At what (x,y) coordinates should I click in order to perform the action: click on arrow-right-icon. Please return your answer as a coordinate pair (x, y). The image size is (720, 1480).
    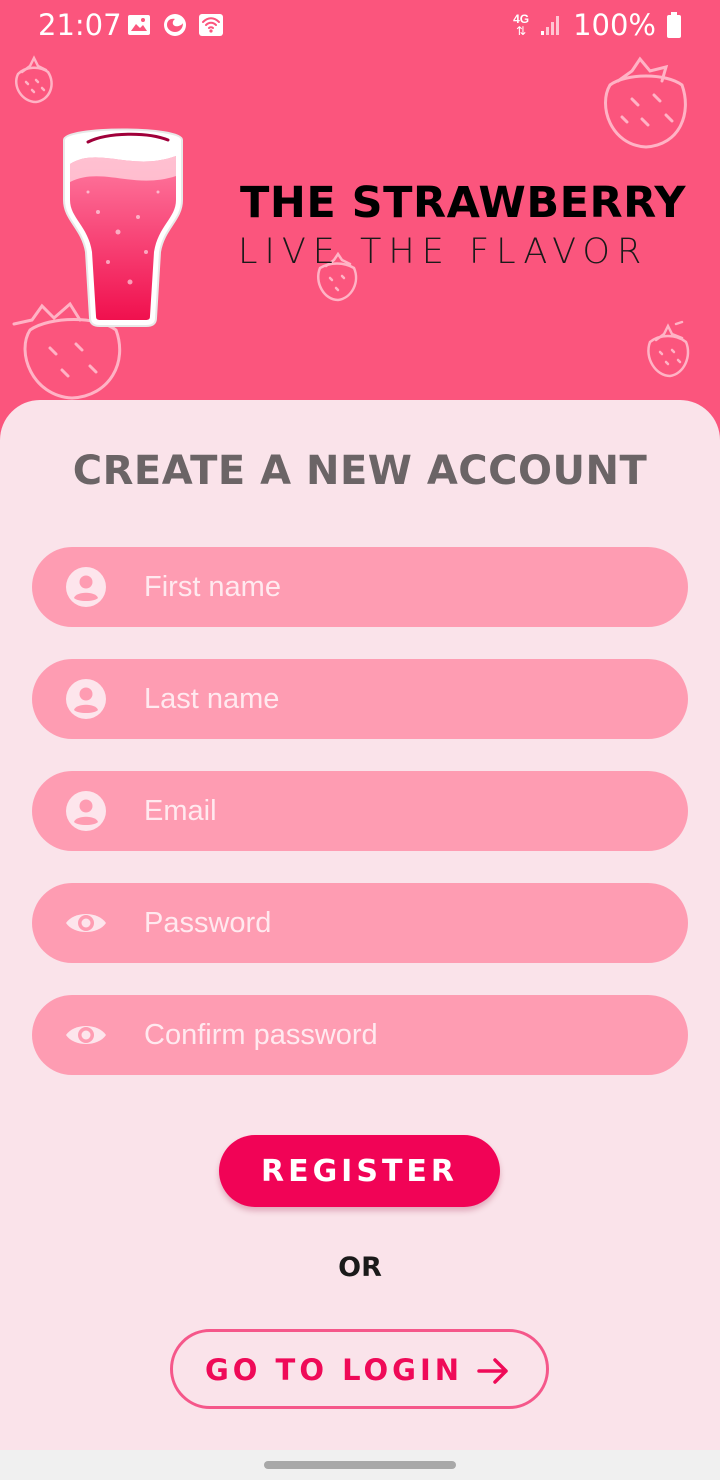
    Looking at the image, I should click on (492, 1371).